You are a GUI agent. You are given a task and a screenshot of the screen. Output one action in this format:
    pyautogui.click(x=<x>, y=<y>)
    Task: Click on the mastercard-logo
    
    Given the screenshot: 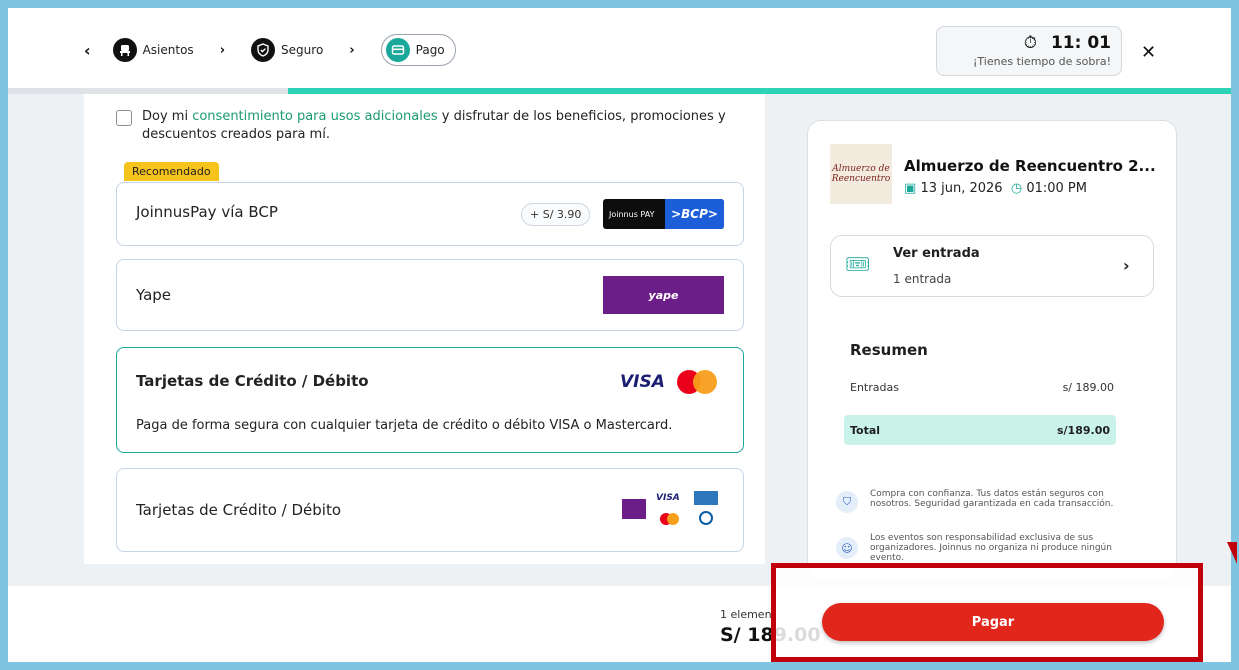 What is the action you would take?
    pyautogui.click(x=698, y=382)
    